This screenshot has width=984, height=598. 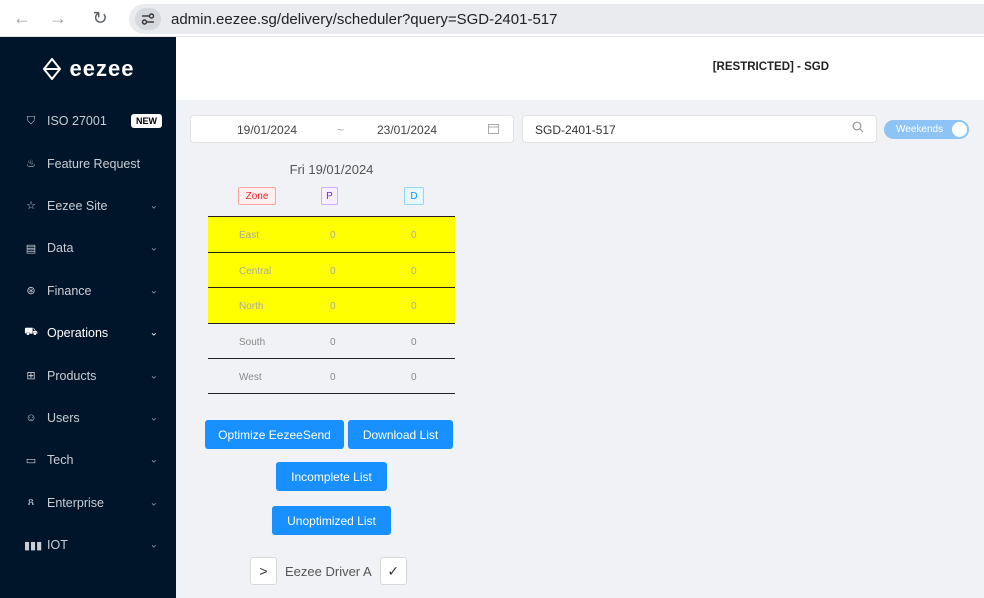 I want to click on sidebar-item-tech: ▭ Tech ⌄, so click(x=88, y=460).